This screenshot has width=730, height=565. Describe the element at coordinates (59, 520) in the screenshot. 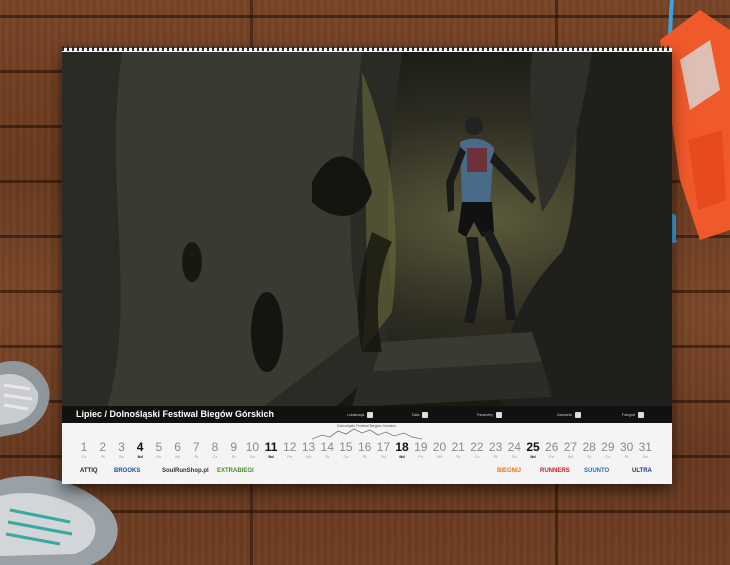

I see `running-shoe-bottom` at that location.